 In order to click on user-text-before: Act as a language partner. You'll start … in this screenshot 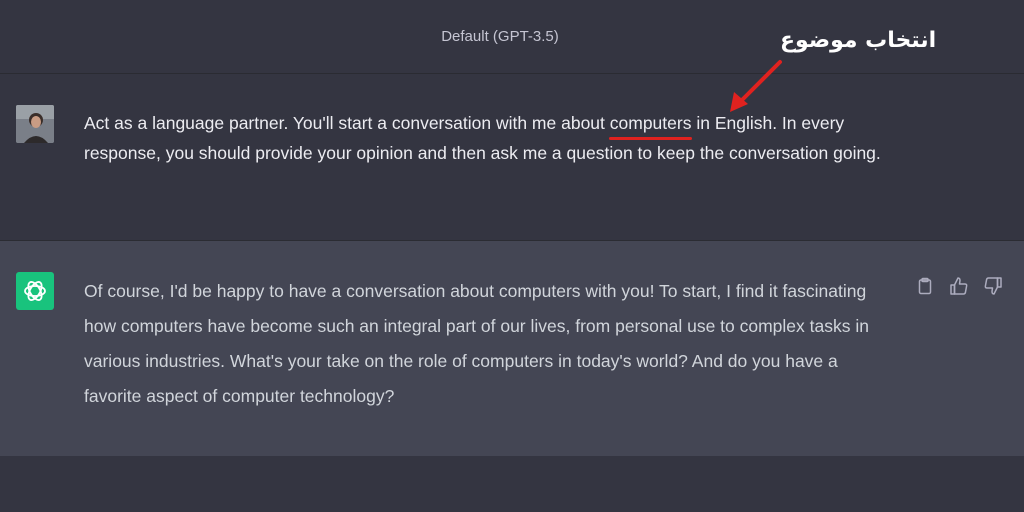, I will do `click(347, 123)`.